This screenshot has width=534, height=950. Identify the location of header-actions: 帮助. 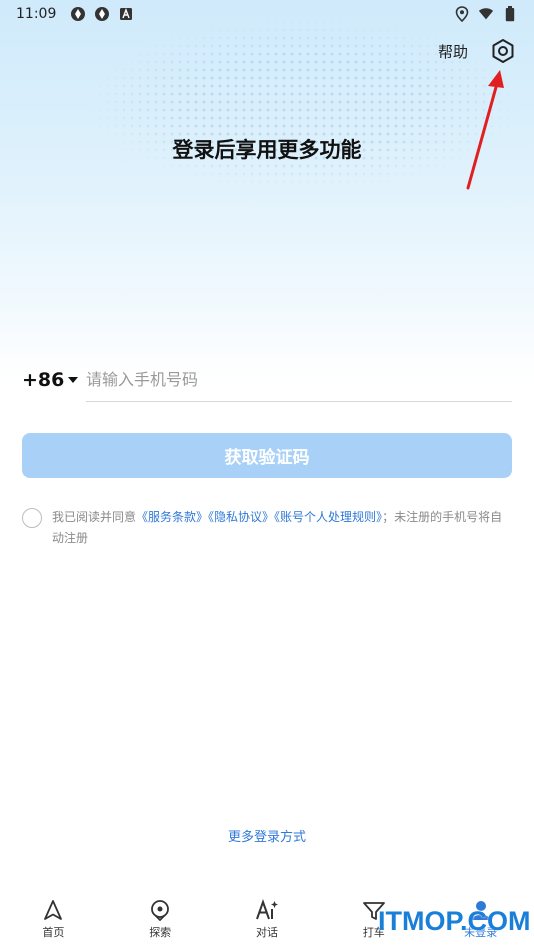
(477, 51).